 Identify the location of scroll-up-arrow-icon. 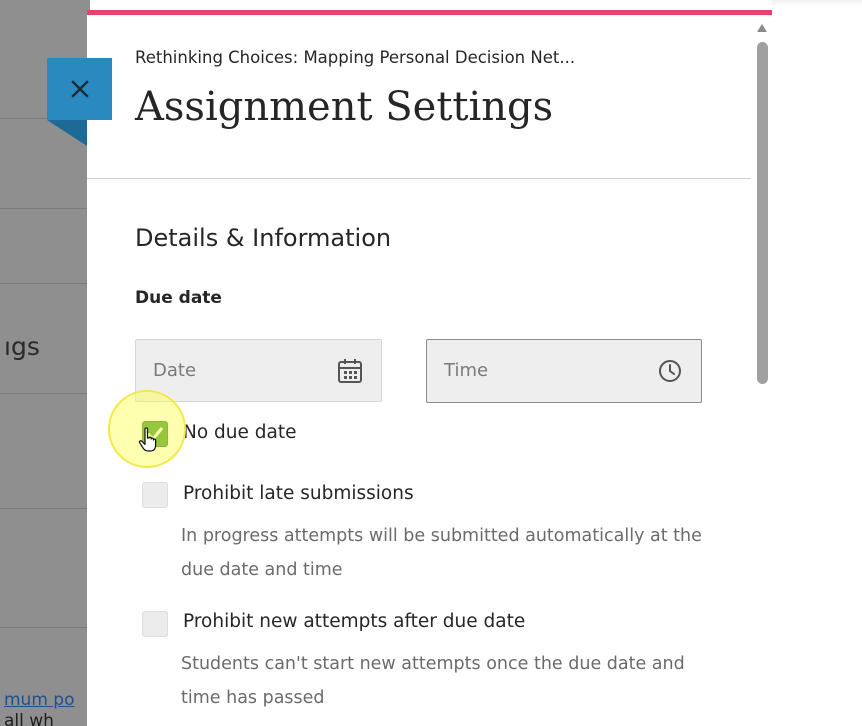
(762, 28).